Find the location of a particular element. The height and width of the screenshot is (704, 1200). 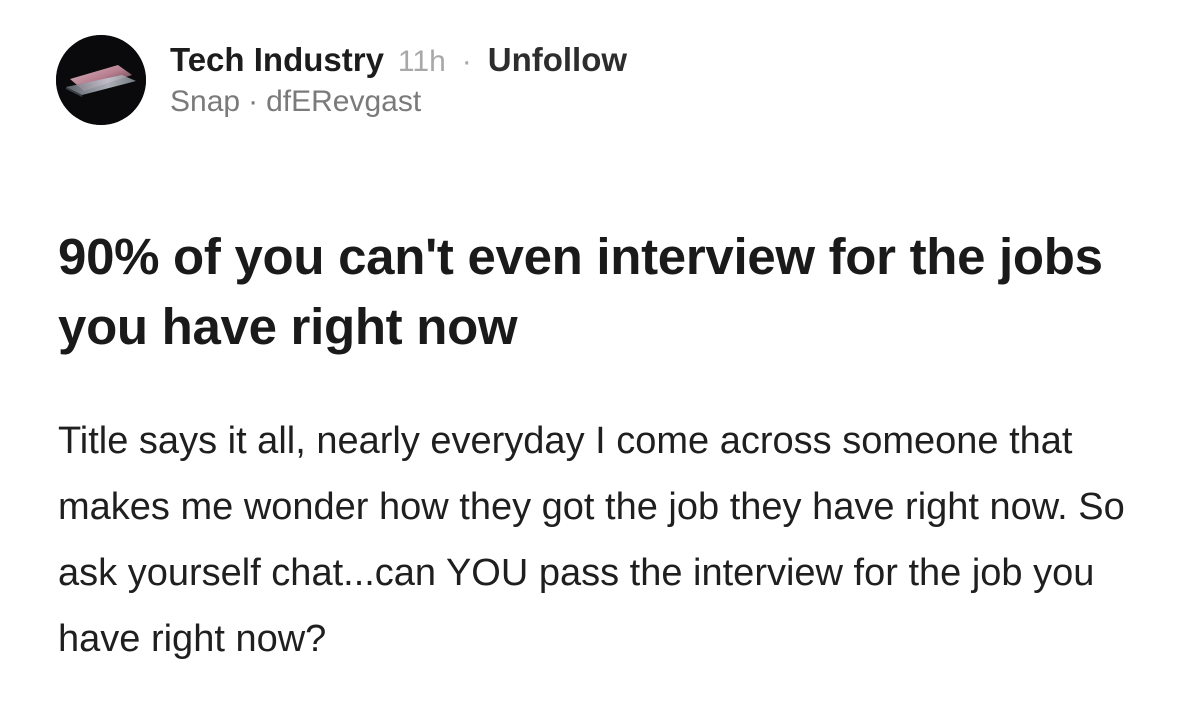

meta-bottom-row: Snap · dfERevgast is located at coordinates (398, 102).